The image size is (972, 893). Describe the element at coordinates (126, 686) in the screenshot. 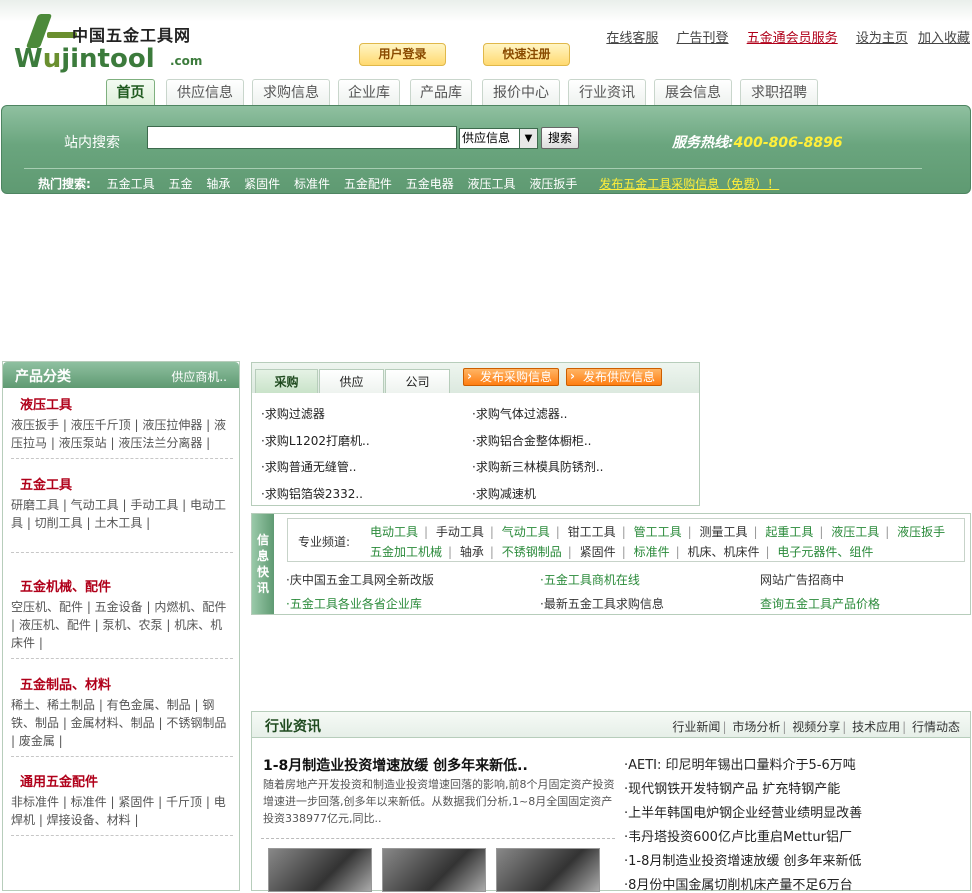

I see `category-title: 五金制品、材料` at that location.